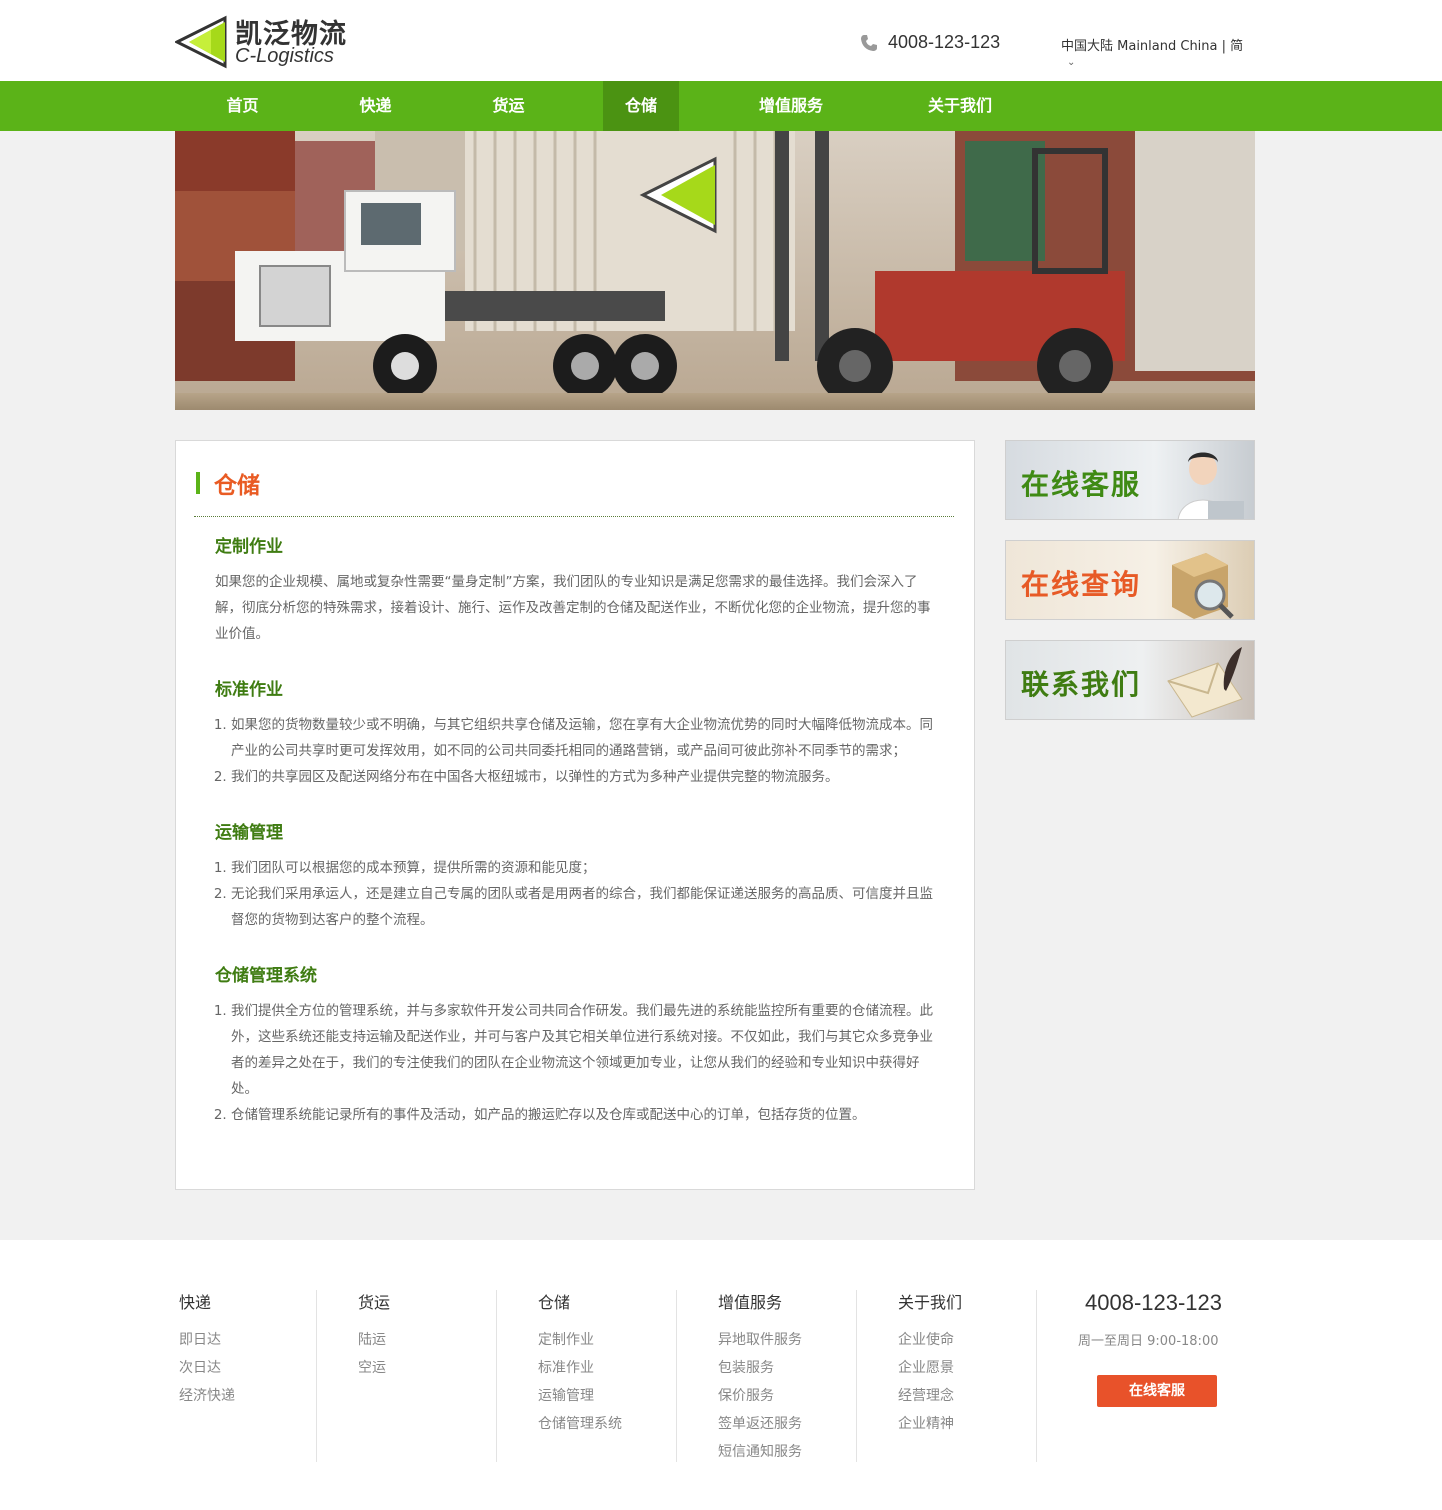 The width and height of the screenshot is (1442, 1510). Describe the element at coordinates (930, 1368) in the screenshot. I see `footer-link: 企业愿景` at that location.